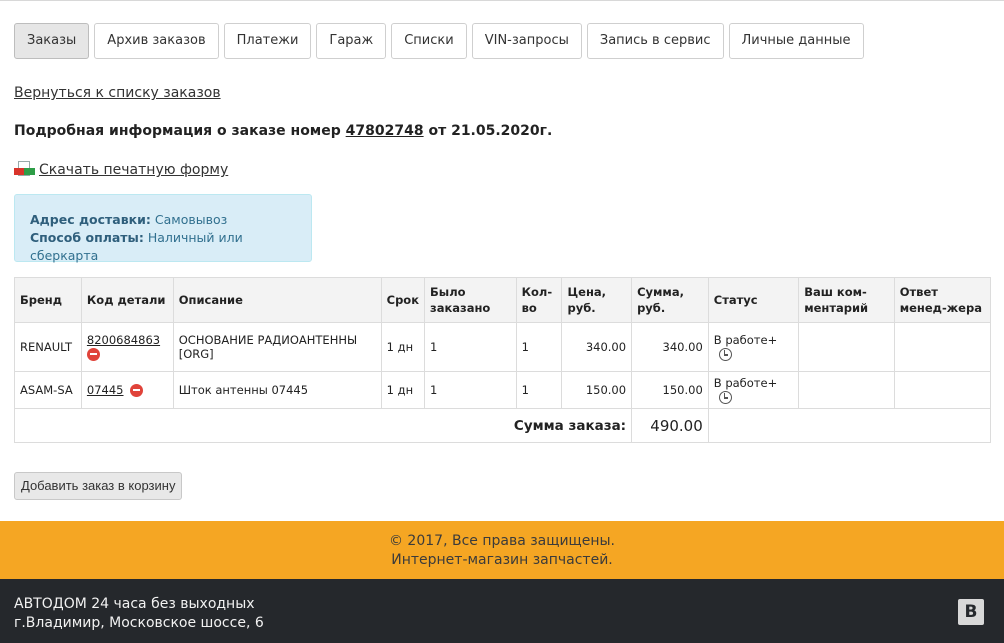  I want to click on tab-lists: Списки, so click(429, 41).